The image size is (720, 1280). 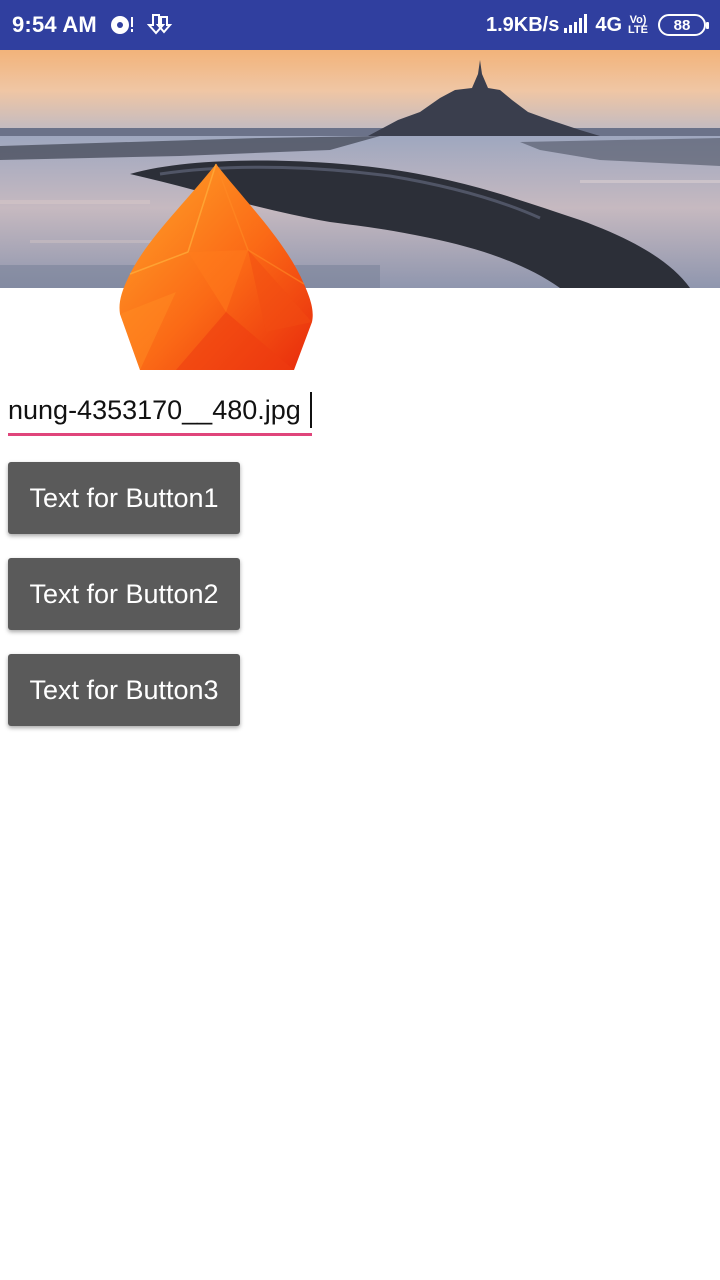 I want to click on battery-icon: 88, so click(x=683, y=25).